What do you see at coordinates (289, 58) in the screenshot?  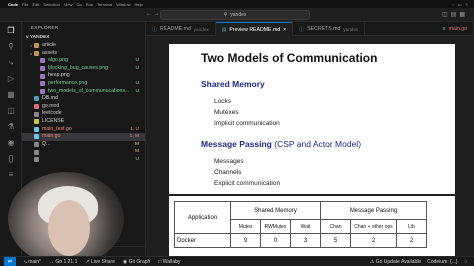 I see `slide-title: Two Models of Communication` at bounding box center [289, 58].